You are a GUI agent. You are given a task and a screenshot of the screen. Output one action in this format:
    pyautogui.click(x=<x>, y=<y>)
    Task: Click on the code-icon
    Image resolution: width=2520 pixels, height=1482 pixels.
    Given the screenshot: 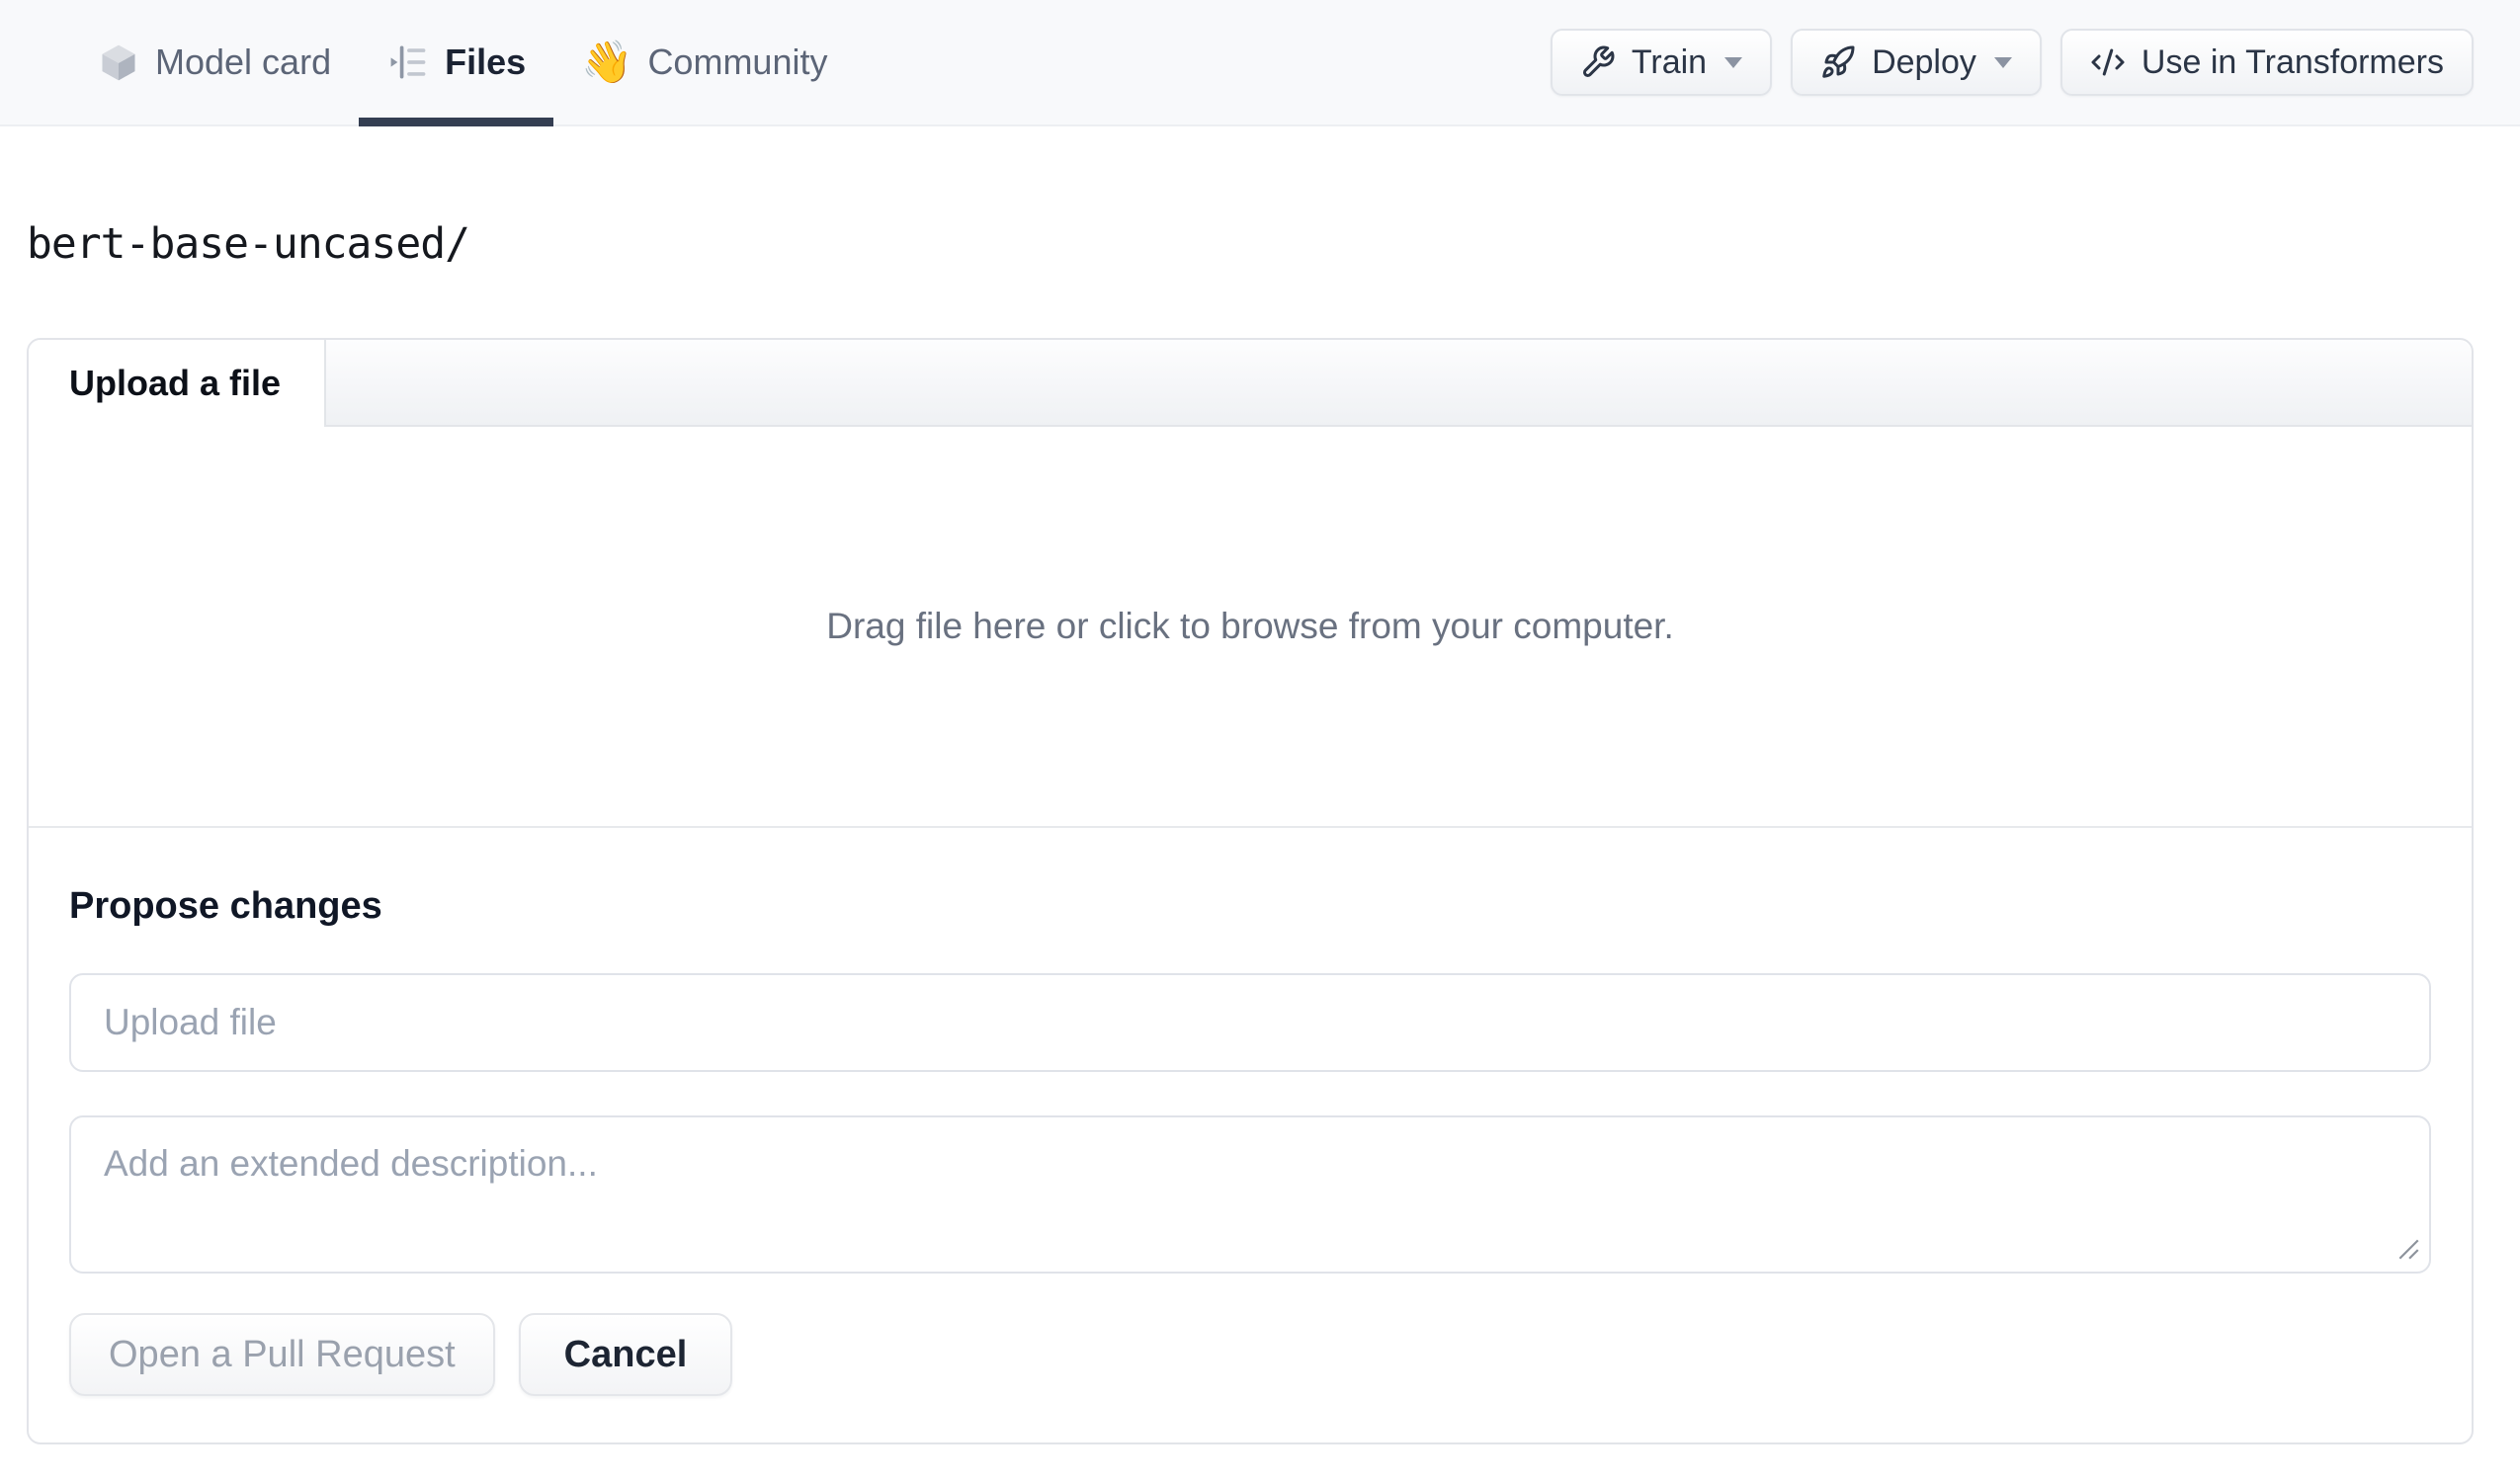 What is the action you would take?
    pyautogui.click(x=2108, y=62)
    